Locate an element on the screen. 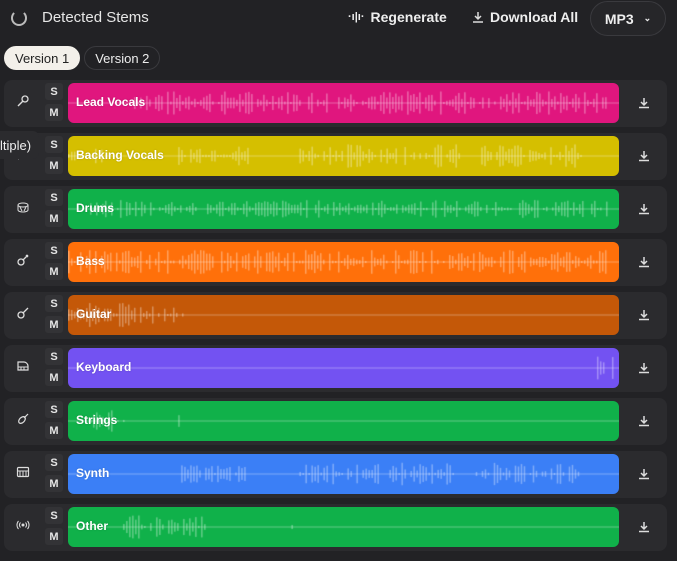 The height and width of the screenshot is (561, 677). stem-name: Lead Vocals is located at coordinates (111, 102).